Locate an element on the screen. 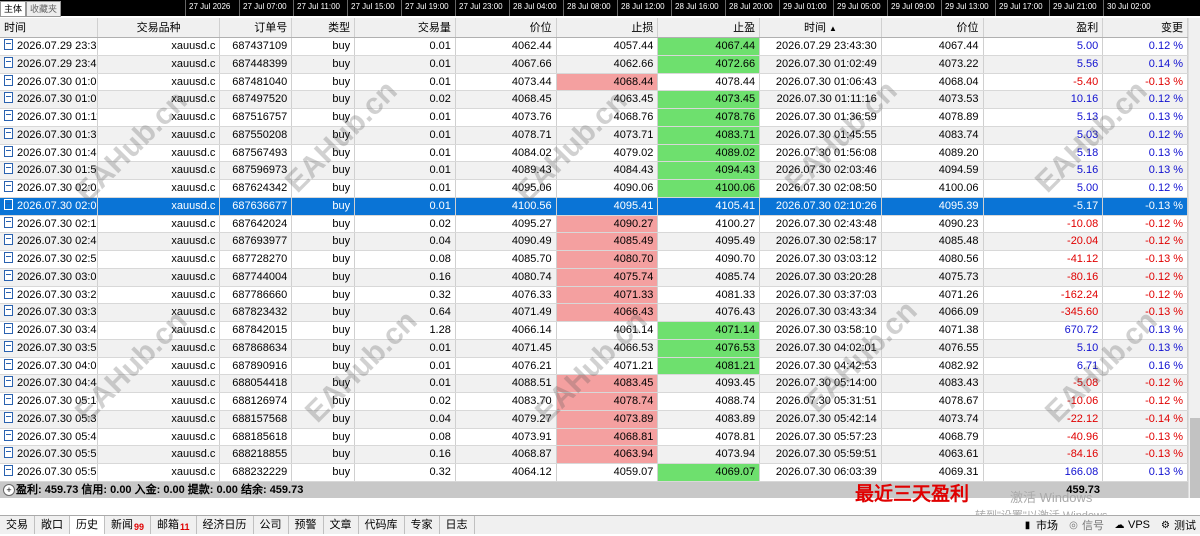  header-open-price: 价位 is located at coordinates (506, 27).